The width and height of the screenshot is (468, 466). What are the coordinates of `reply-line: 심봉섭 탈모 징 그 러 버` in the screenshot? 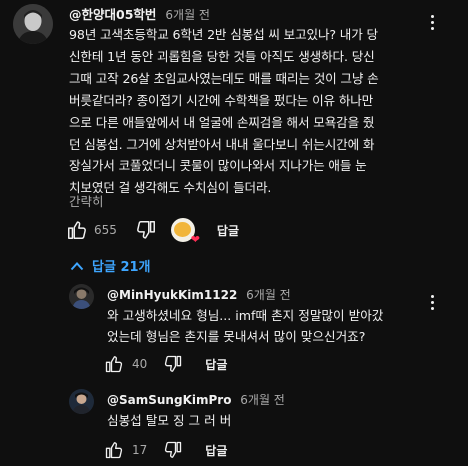 It's located at (169, 420).